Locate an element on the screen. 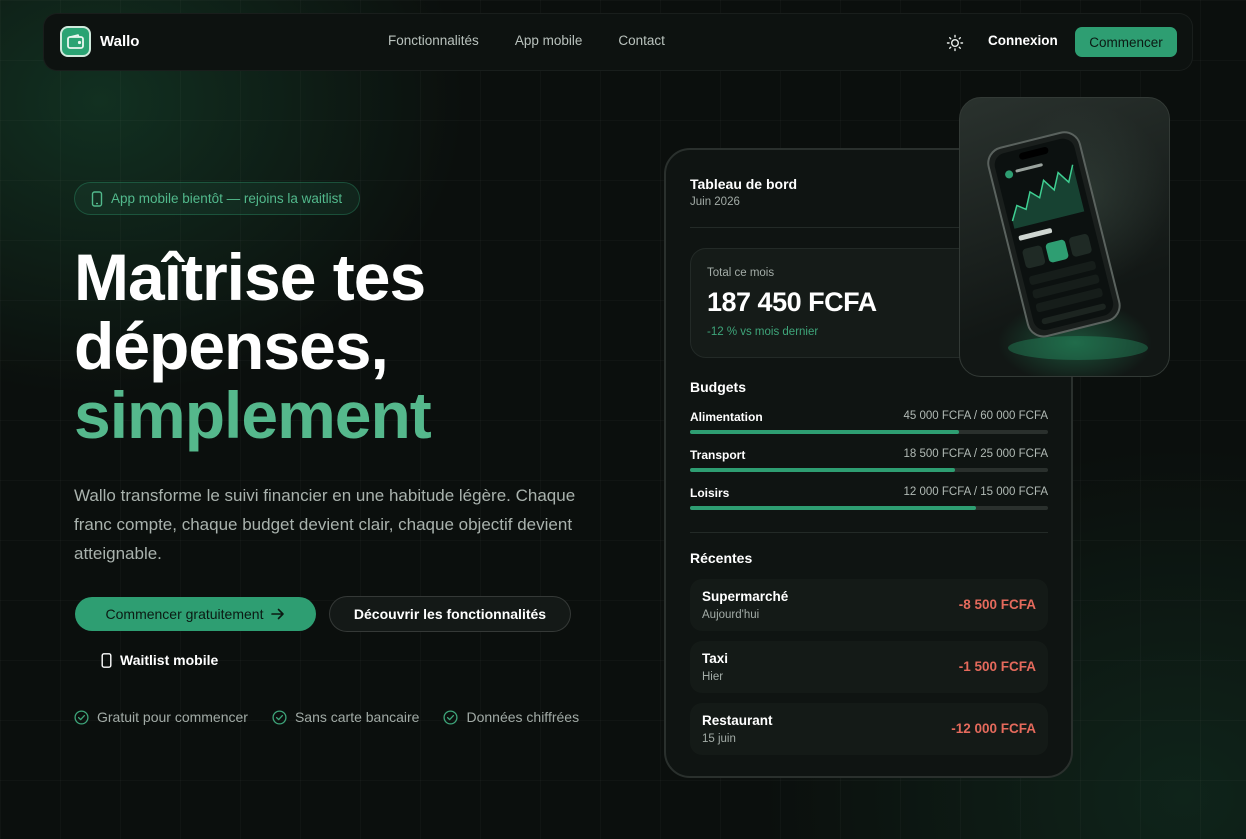  transaction-row: Restaurant 15 juin -12 000 FCFA is located at coordinates (869, 729).